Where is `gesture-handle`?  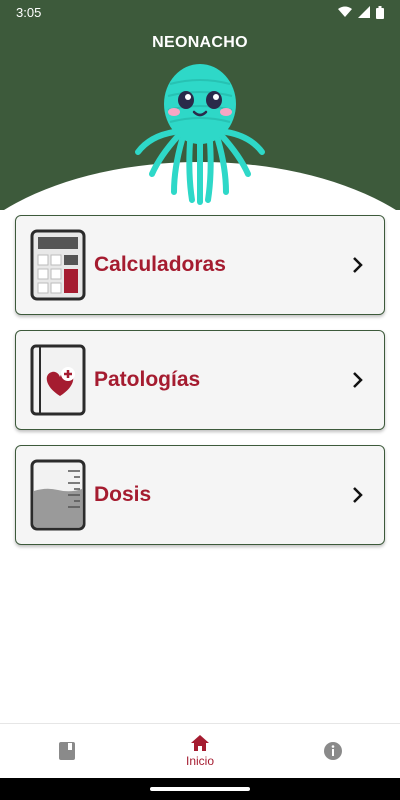 gesture-handle is located at coordinates (200, 789).